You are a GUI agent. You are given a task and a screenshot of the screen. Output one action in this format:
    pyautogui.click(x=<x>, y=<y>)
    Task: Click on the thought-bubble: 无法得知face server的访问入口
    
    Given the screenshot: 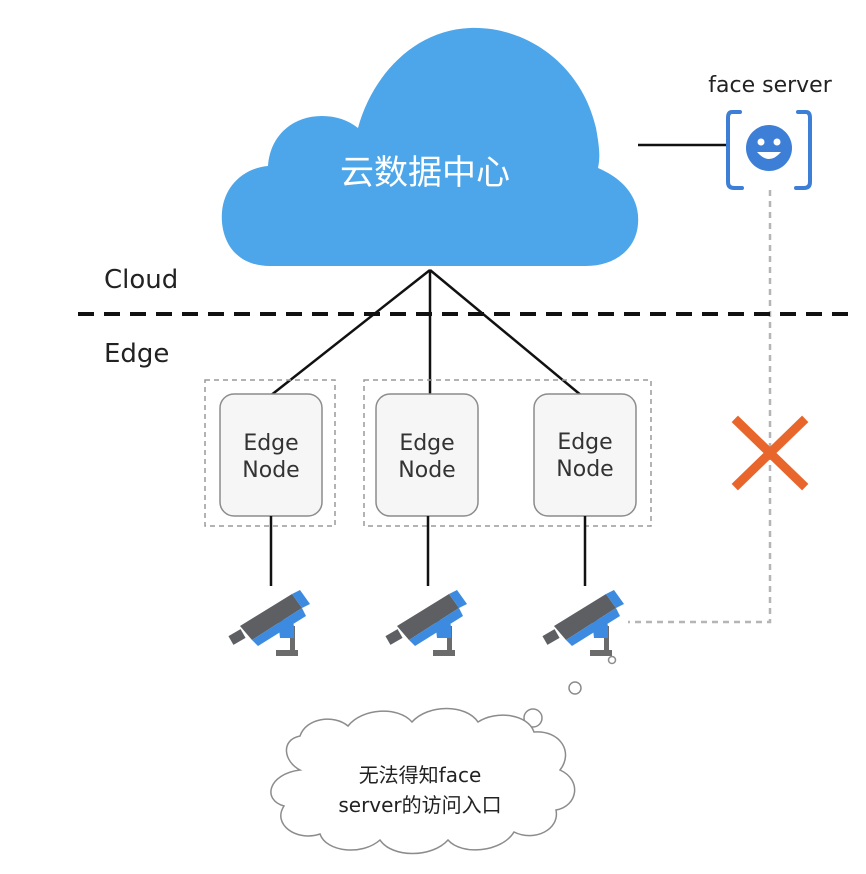 What is the action you would take?
    pyautogui.click(x=423, y=781)
    